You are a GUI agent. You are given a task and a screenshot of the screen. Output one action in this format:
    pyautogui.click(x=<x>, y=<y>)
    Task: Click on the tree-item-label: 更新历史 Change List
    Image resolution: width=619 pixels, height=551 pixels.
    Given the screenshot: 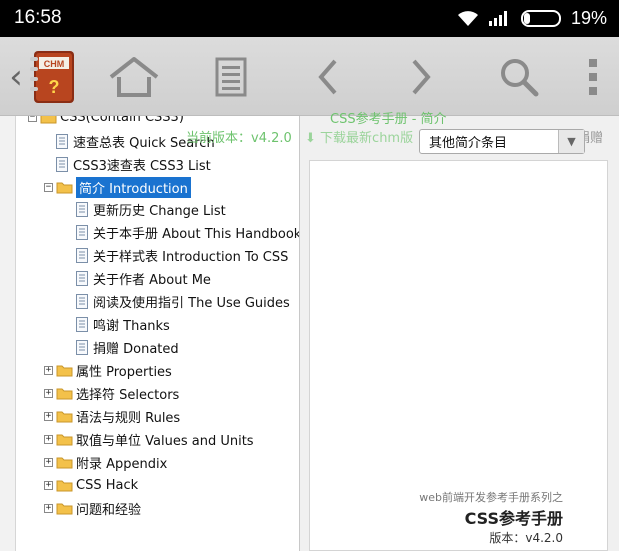 What is the action you would take?
    pyautogui.click(x=159, y=211)
    